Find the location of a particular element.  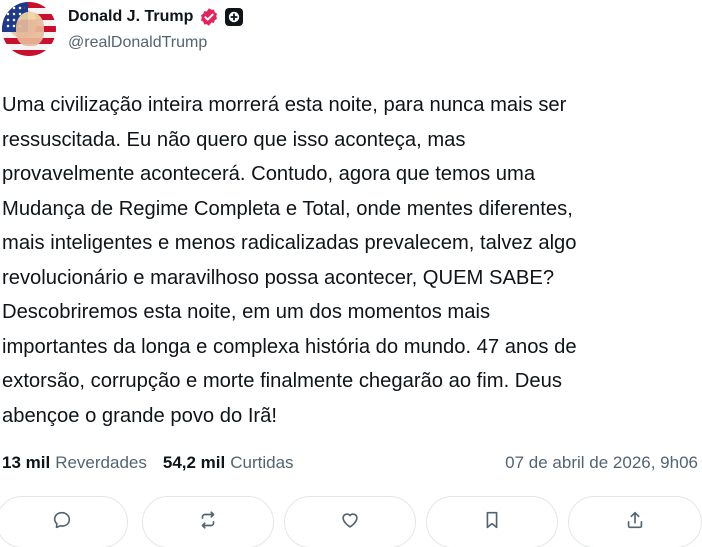

bookmark-button is located at coordinates (492, 521).